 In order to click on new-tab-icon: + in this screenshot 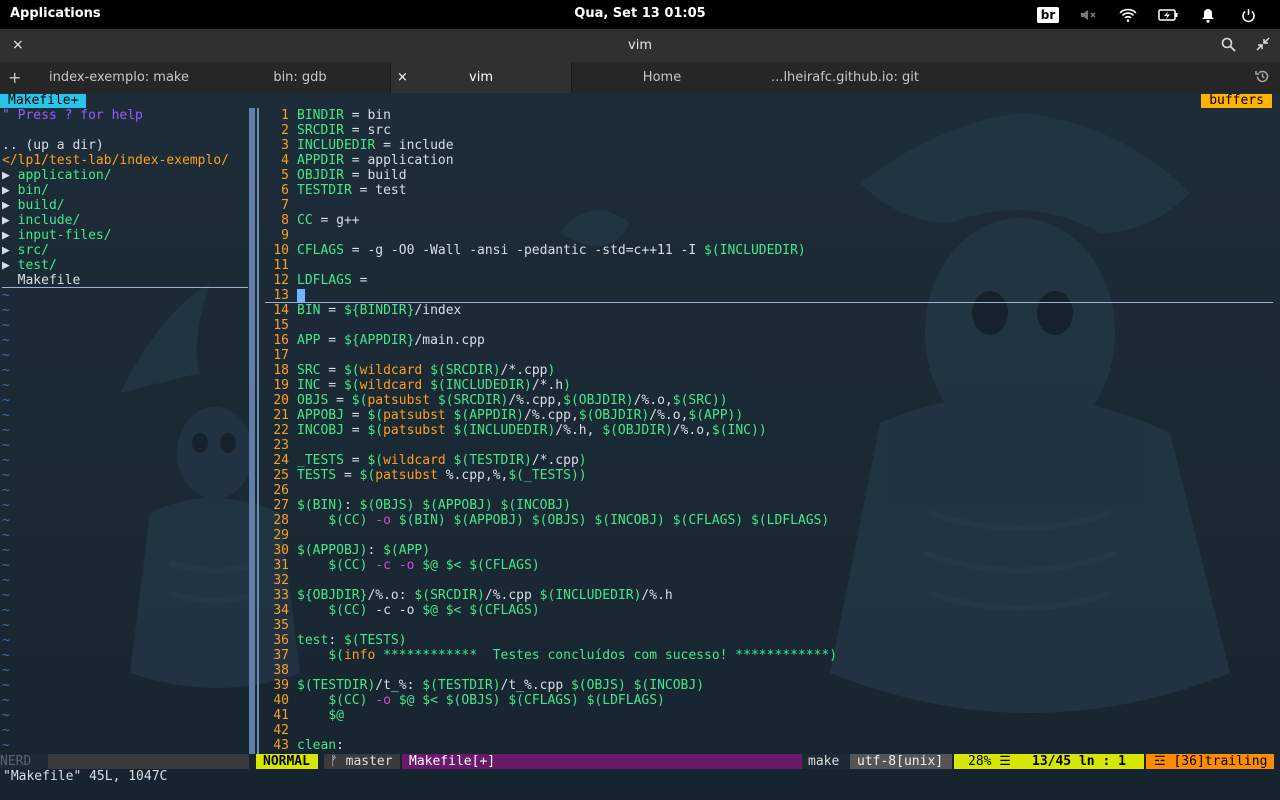, I will do `click(14, 77)`.